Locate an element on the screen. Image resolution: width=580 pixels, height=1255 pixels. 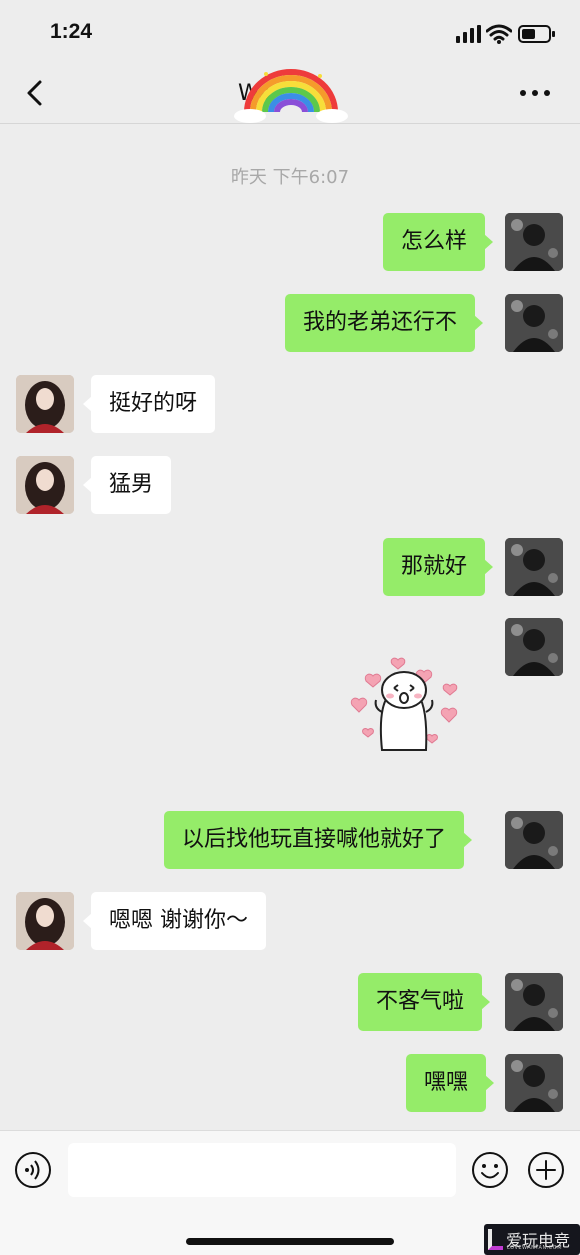
message-input is located at coordinates (262, 1170).